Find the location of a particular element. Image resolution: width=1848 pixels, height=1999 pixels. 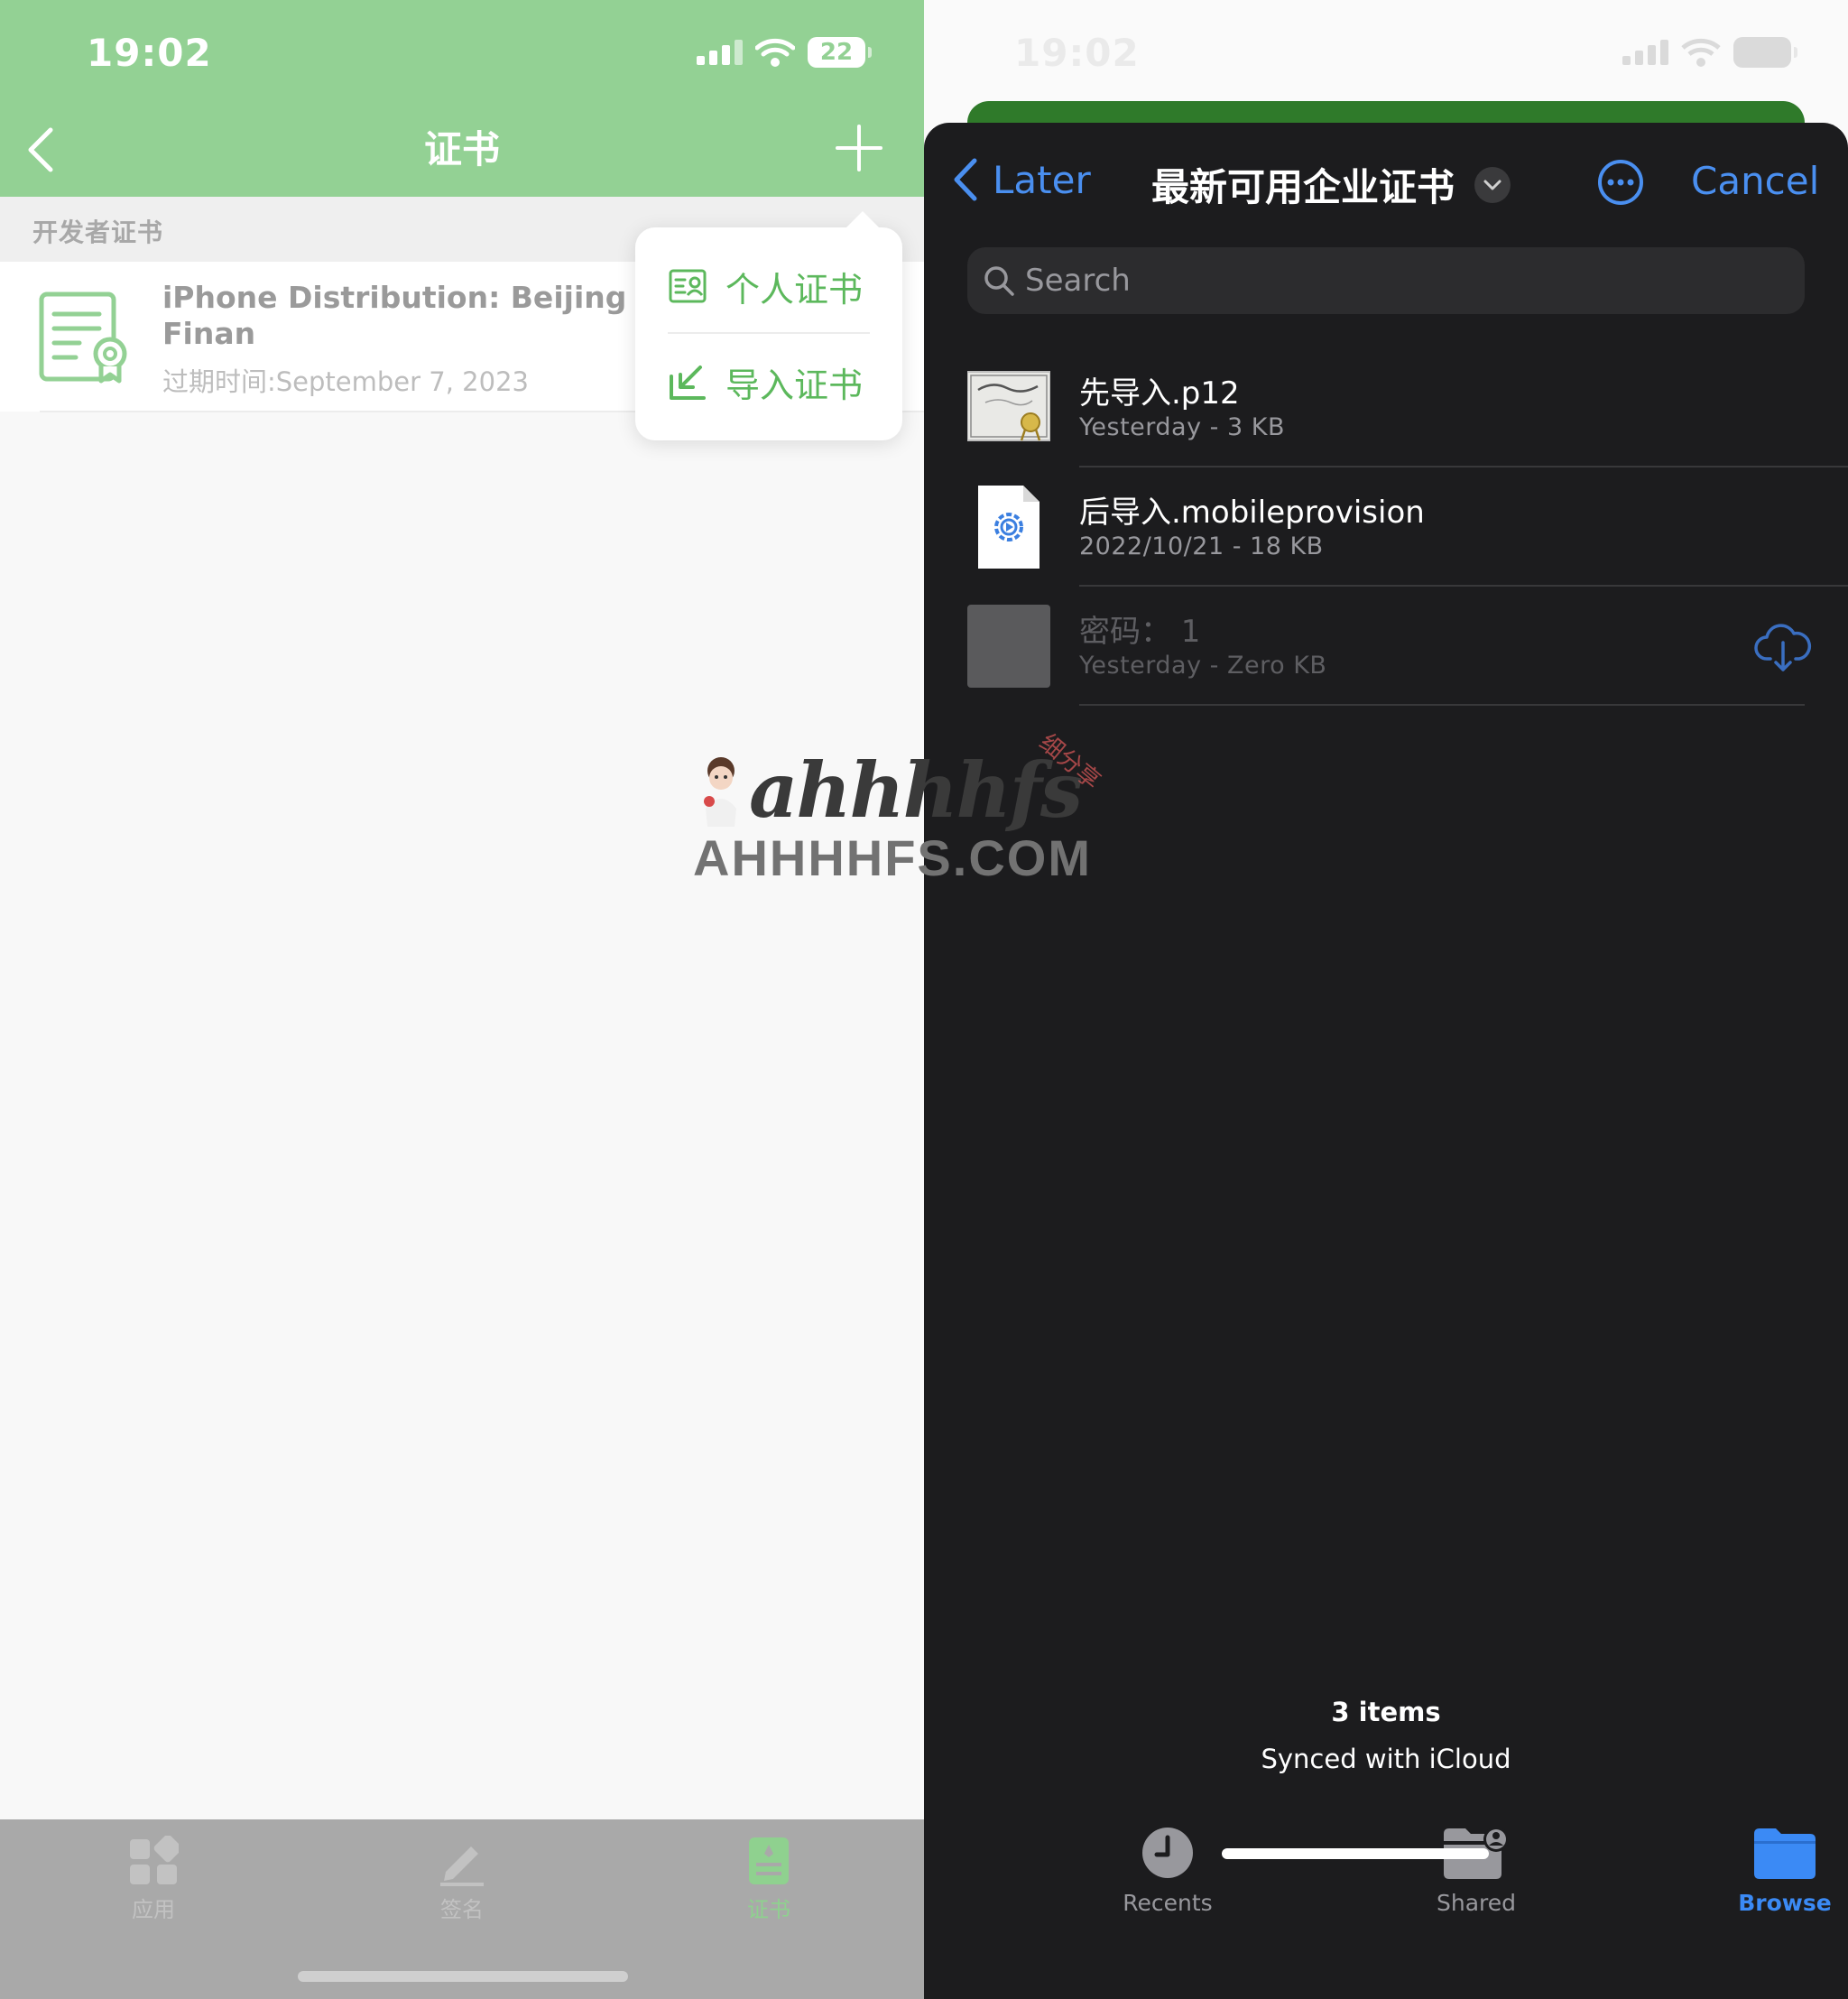

tab-recents: Recents is located at coordinates (1167, 1871).